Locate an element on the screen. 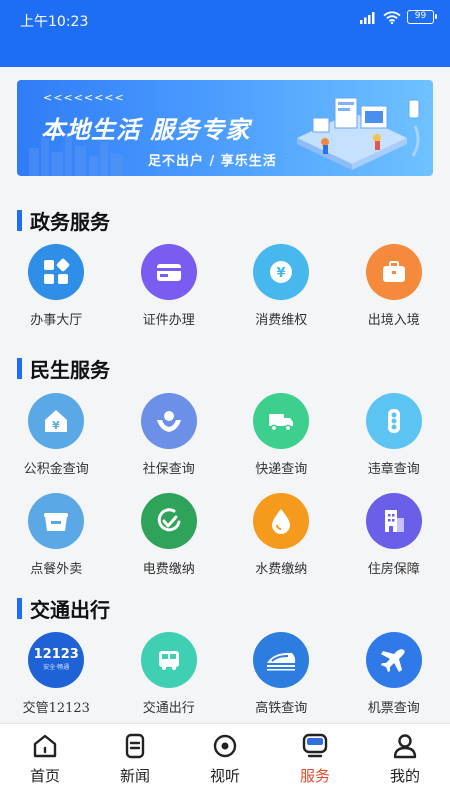 Image resolution: width=450 pixels, height=800 pixels. traffic-violation-query-button: 违章查询 is located at coordinates (394, 435).